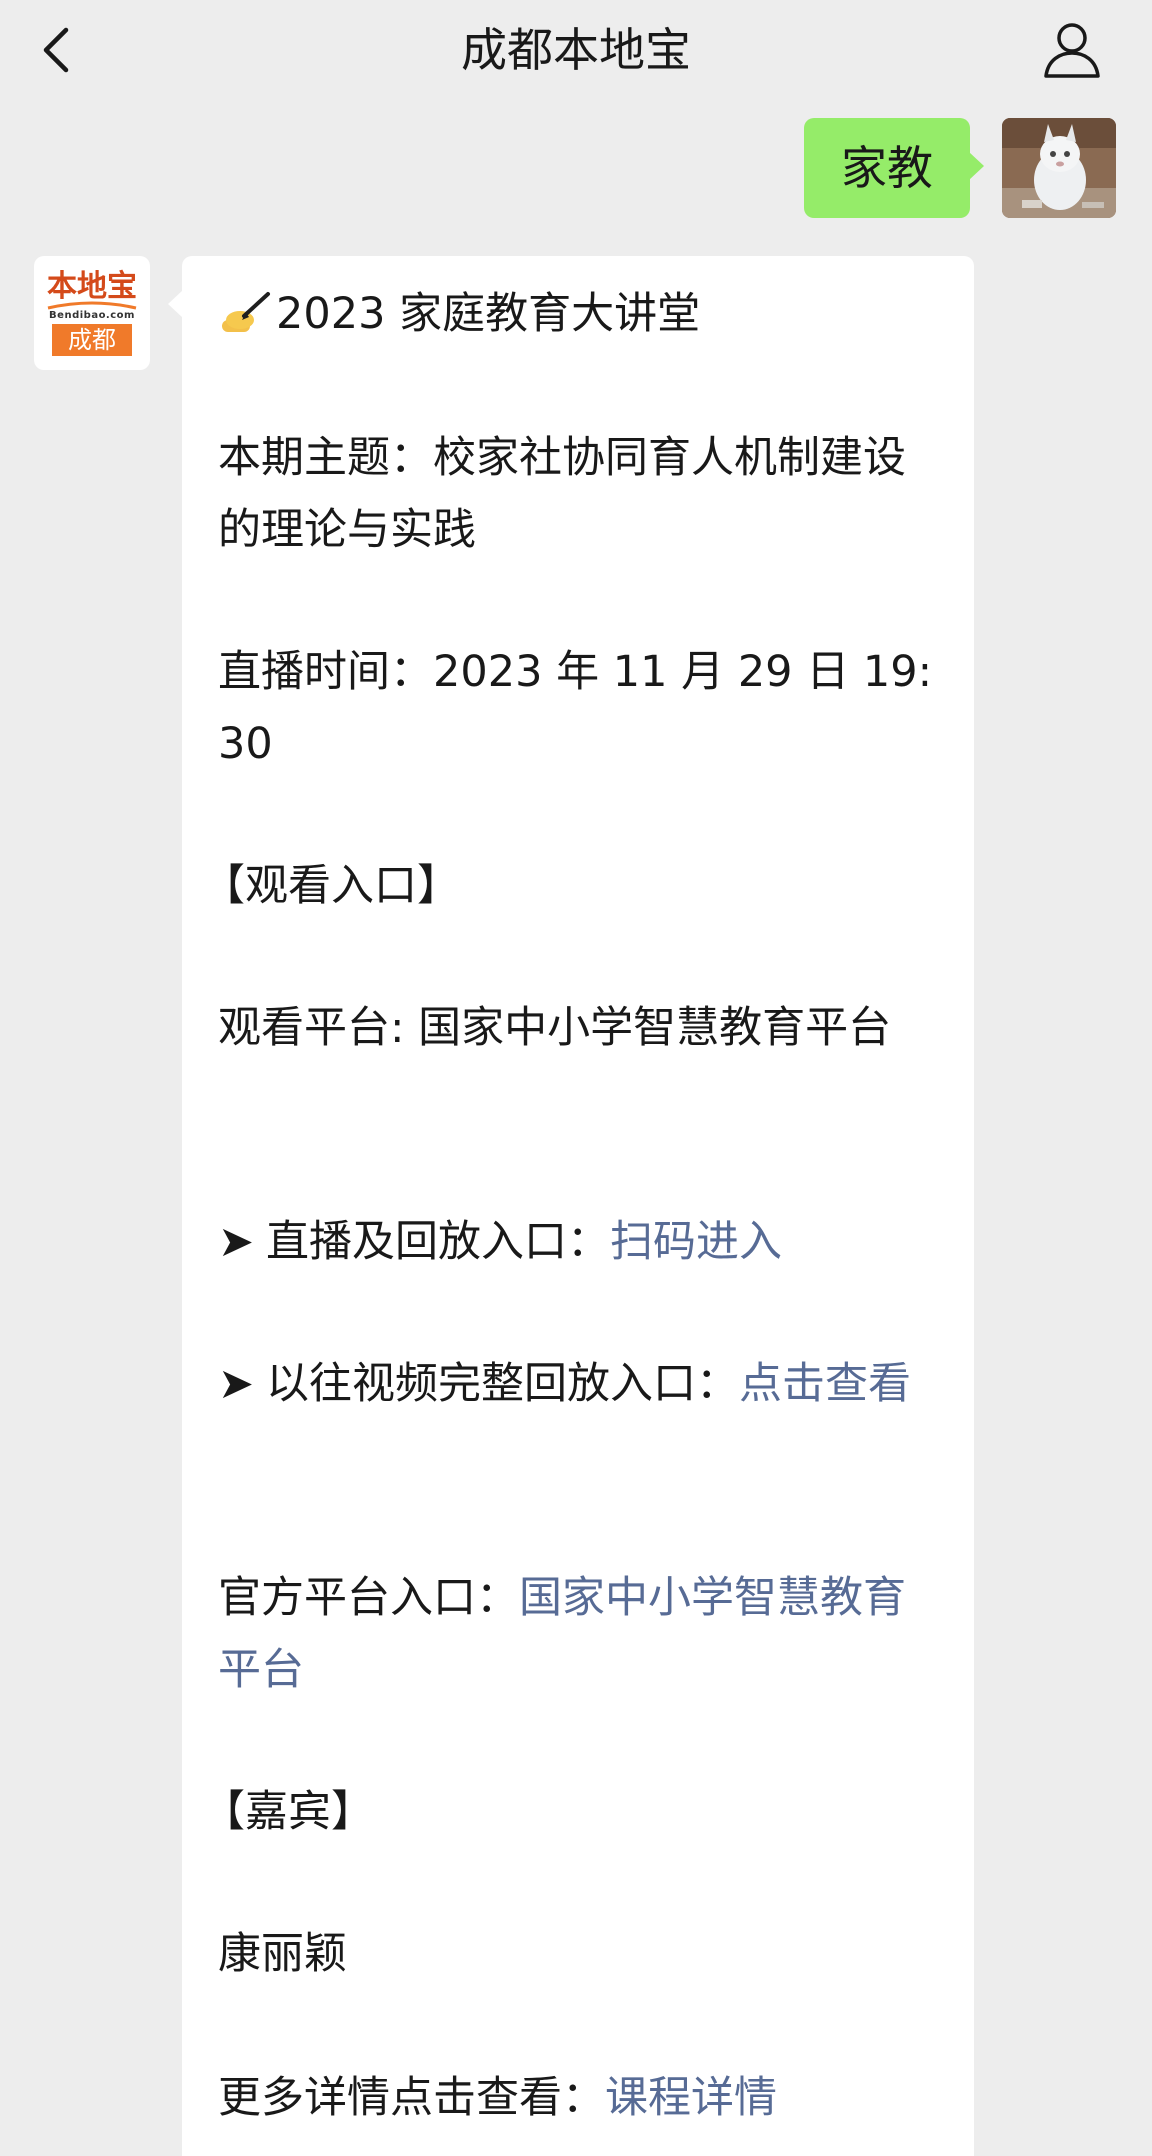 The height and width of the screenshot is (2156, 1152). Describe the element at coordinates (555, 1028) in the screenshot. I see `message-platform: 观看平台: 国家中小学智慧教育平台` at that location.